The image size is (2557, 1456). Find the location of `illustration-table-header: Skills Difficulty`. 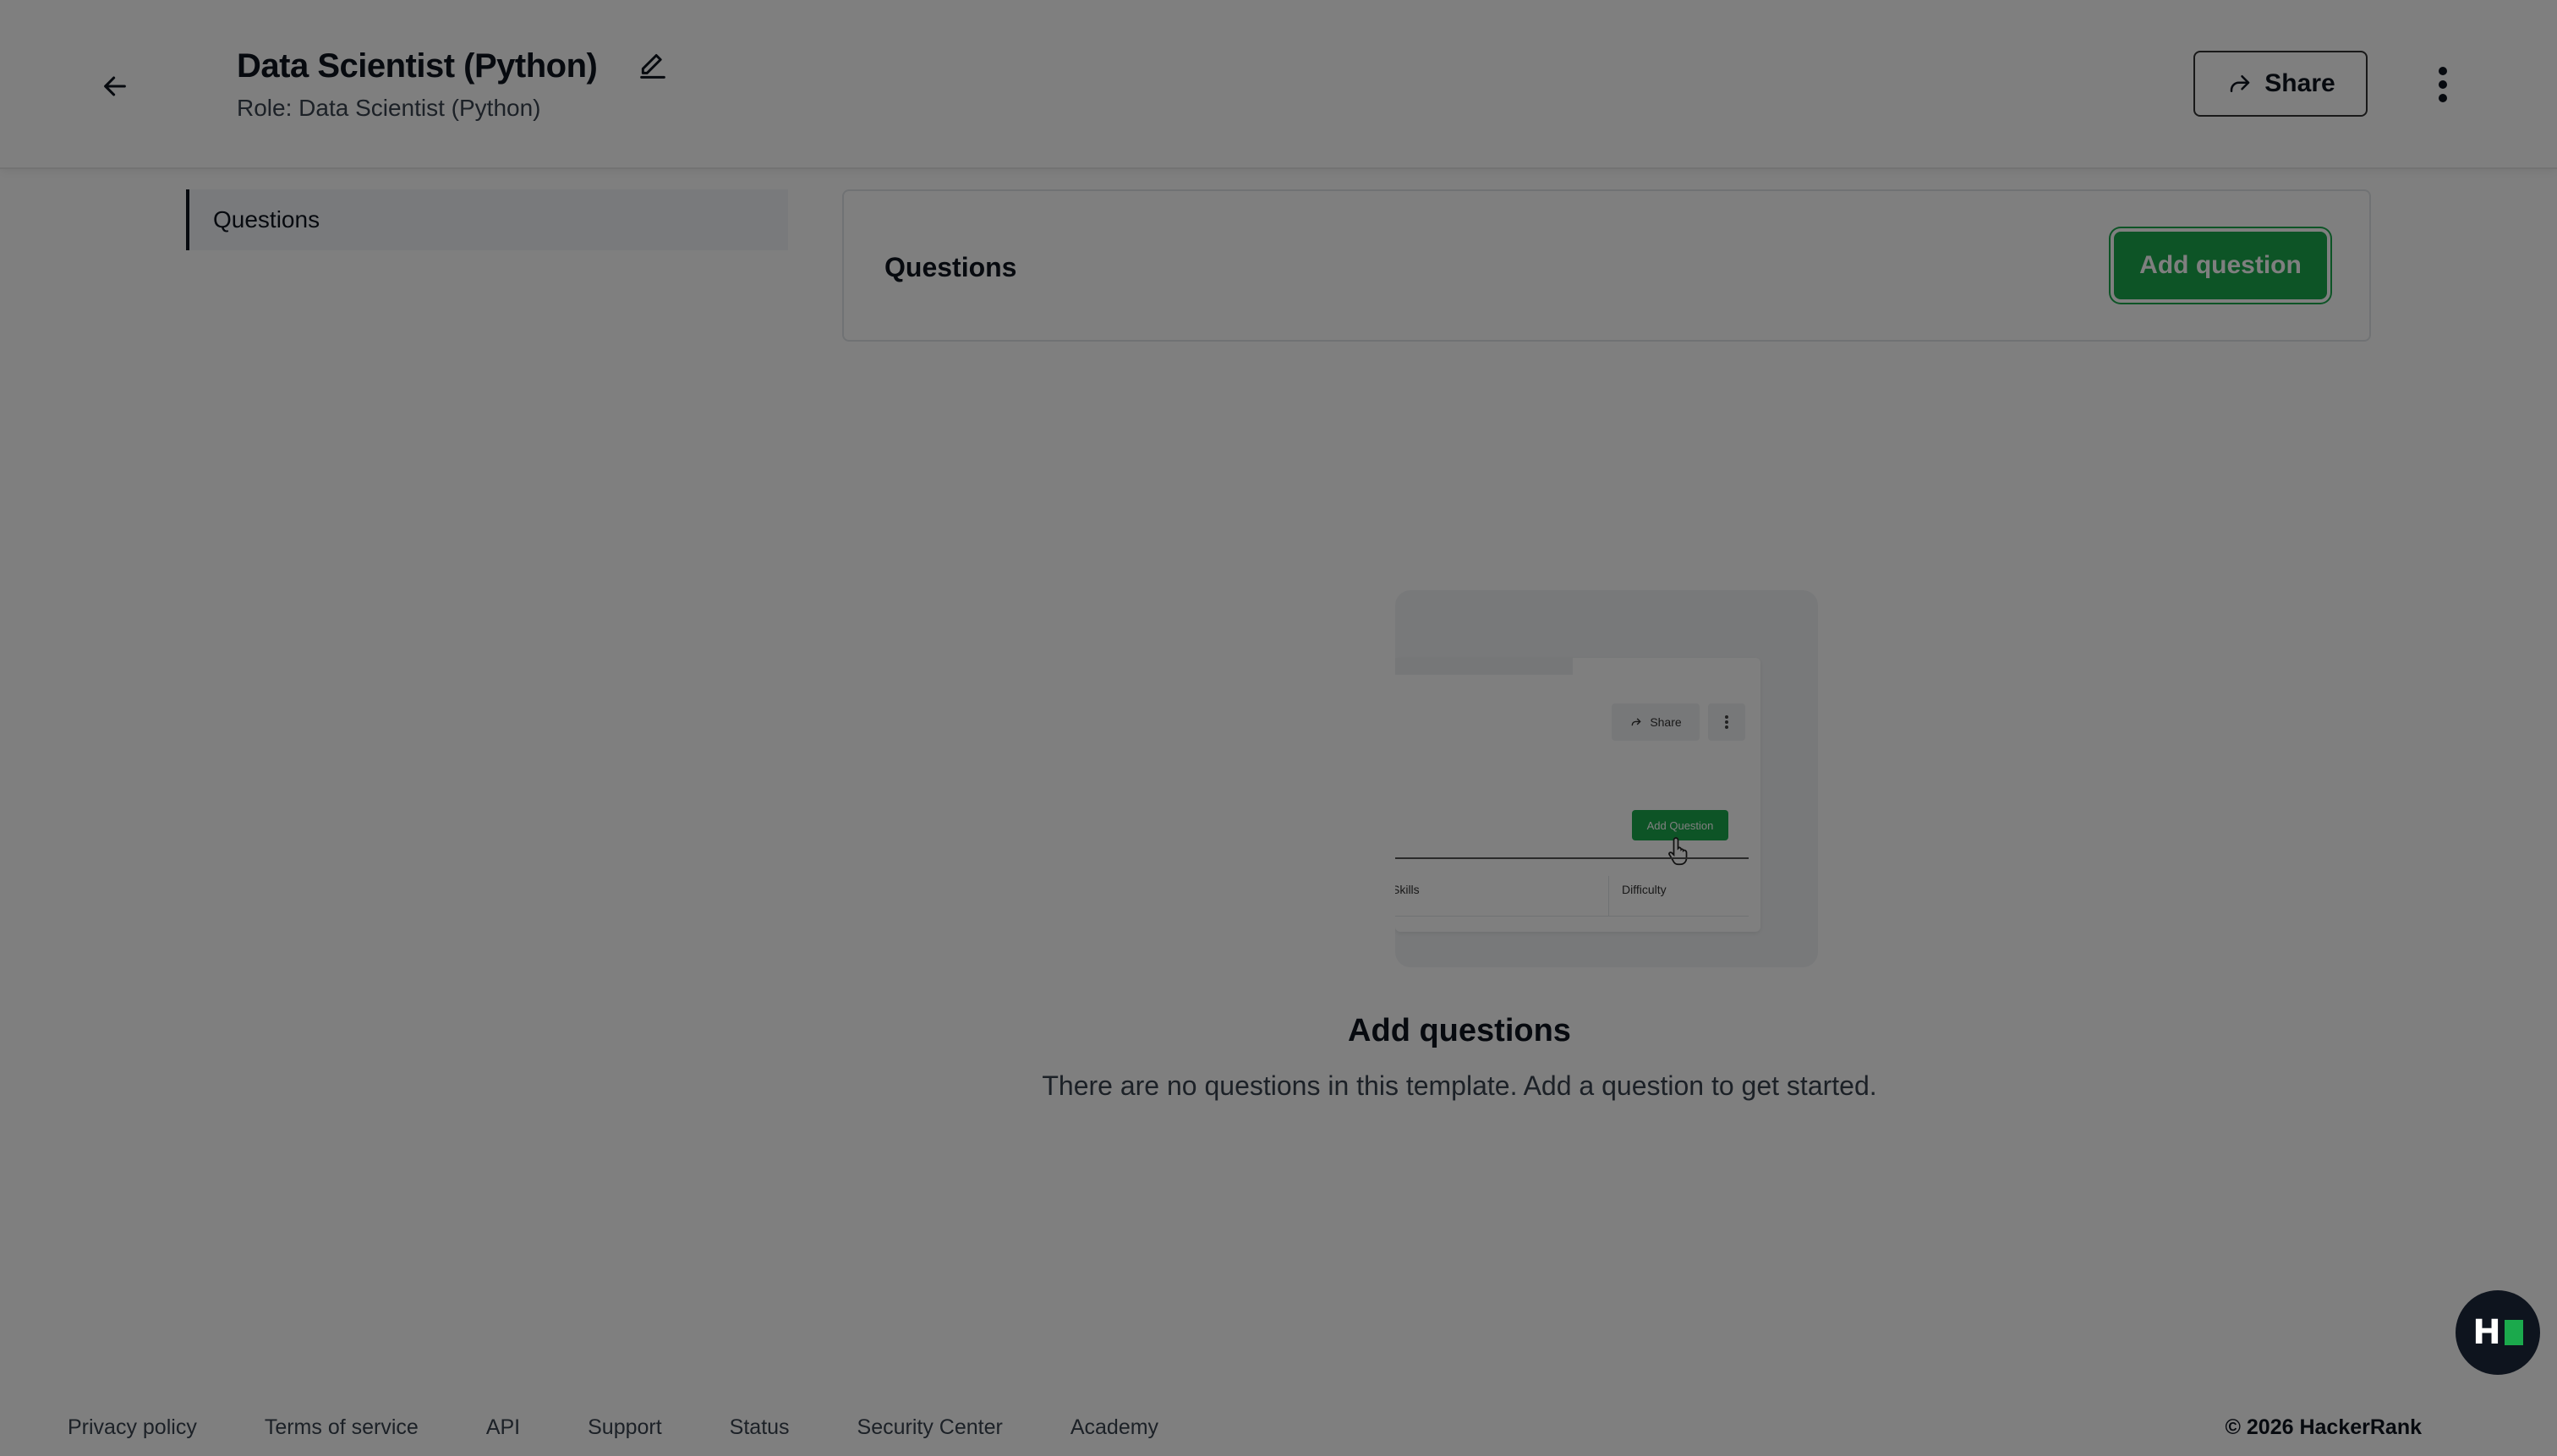

illustration-table-header: Skills Difficulty is located at coordinates (1572, 896).